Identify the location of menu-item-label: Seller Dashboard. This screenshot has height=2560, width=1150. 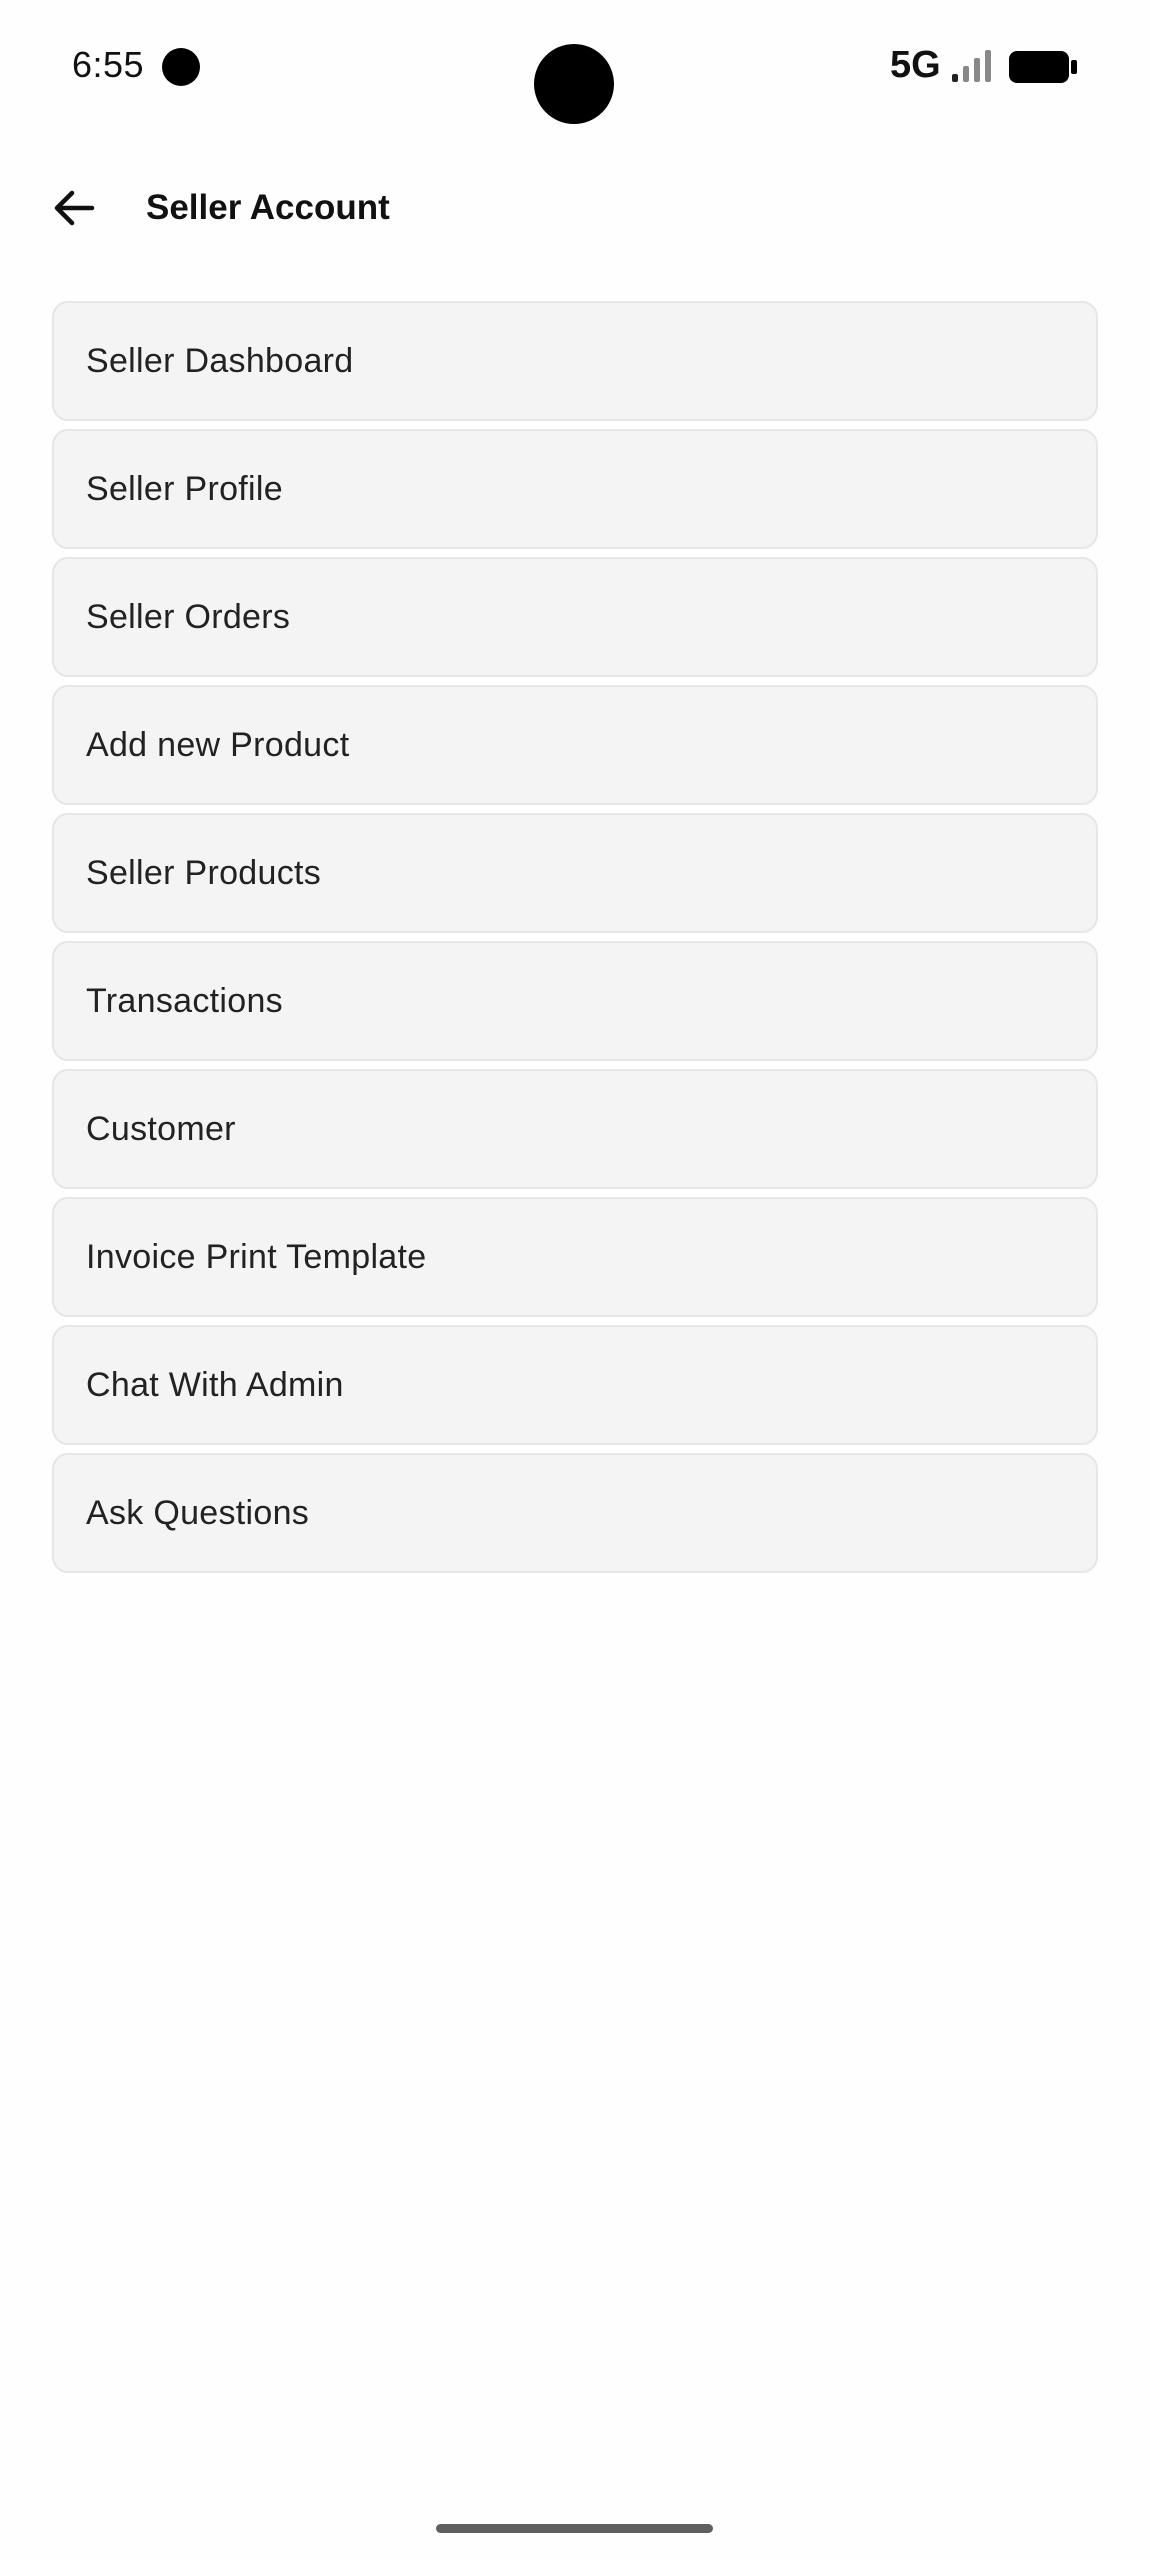
(220, 360).